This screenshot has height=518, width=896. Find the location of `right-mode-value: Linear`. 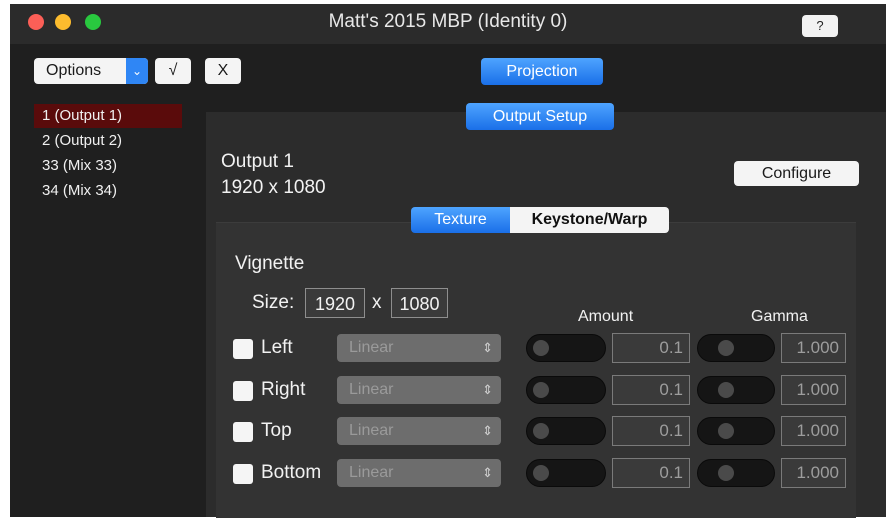

right-mode-value: Linear is located at coordinates (371, 389).